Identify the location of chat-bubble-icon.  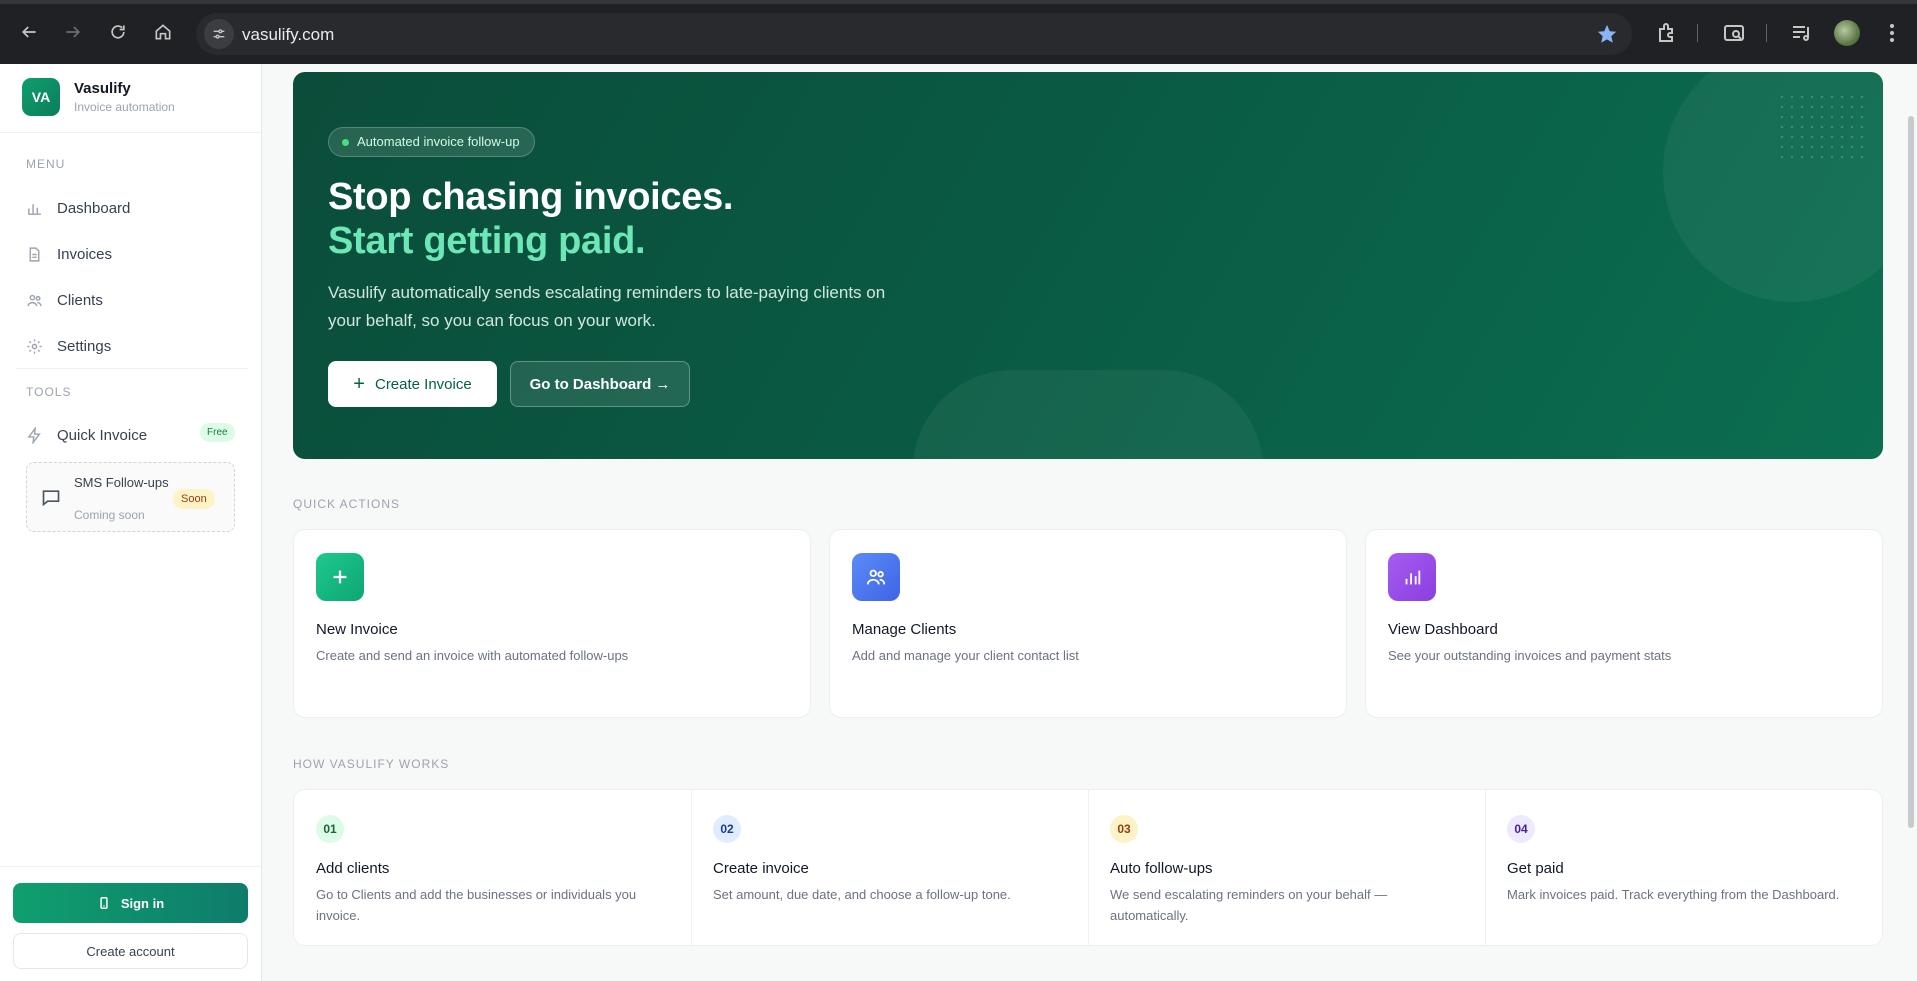
(51, 498).